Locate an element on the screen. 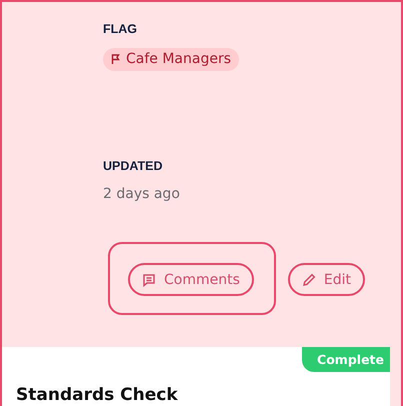 This screenshot has height=406, width=403. comment-icon is located at coordinates (149, 279).